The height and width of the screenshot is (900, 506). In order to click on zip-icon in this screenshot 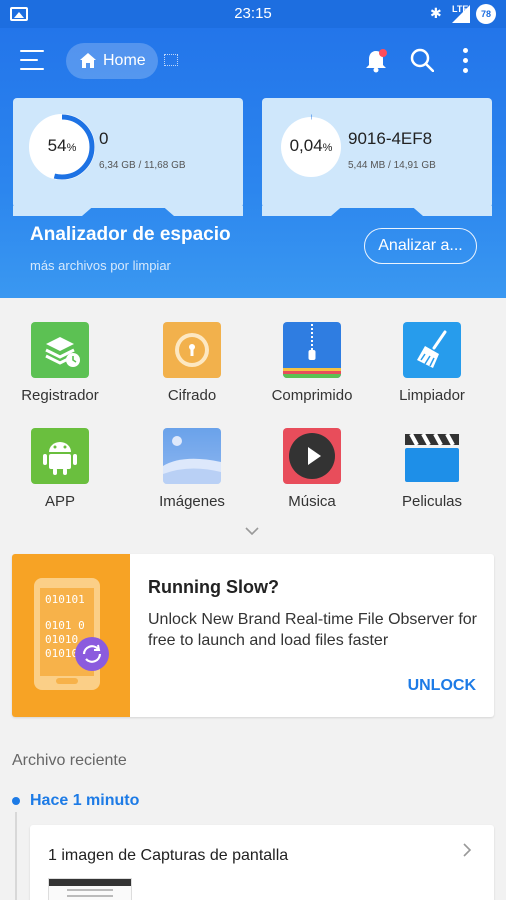, I will do `click(312, 350)`.